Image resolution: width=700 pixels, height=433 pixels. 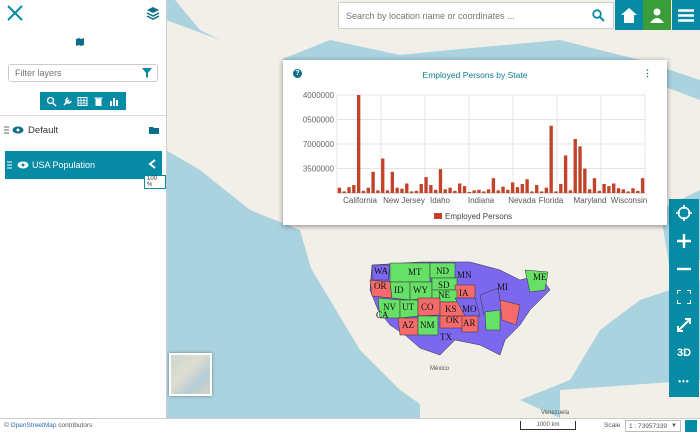 What do you see at coordinates (478, 216) in the screenshot?
I see `legend-label: Employed Persons` at bounding box center [478, 216].